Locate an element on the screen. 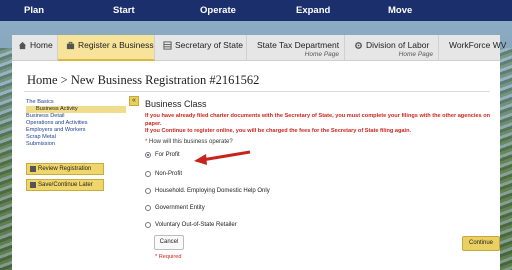  collapse-sidebar-button: « is located at coordinates (134, 101).